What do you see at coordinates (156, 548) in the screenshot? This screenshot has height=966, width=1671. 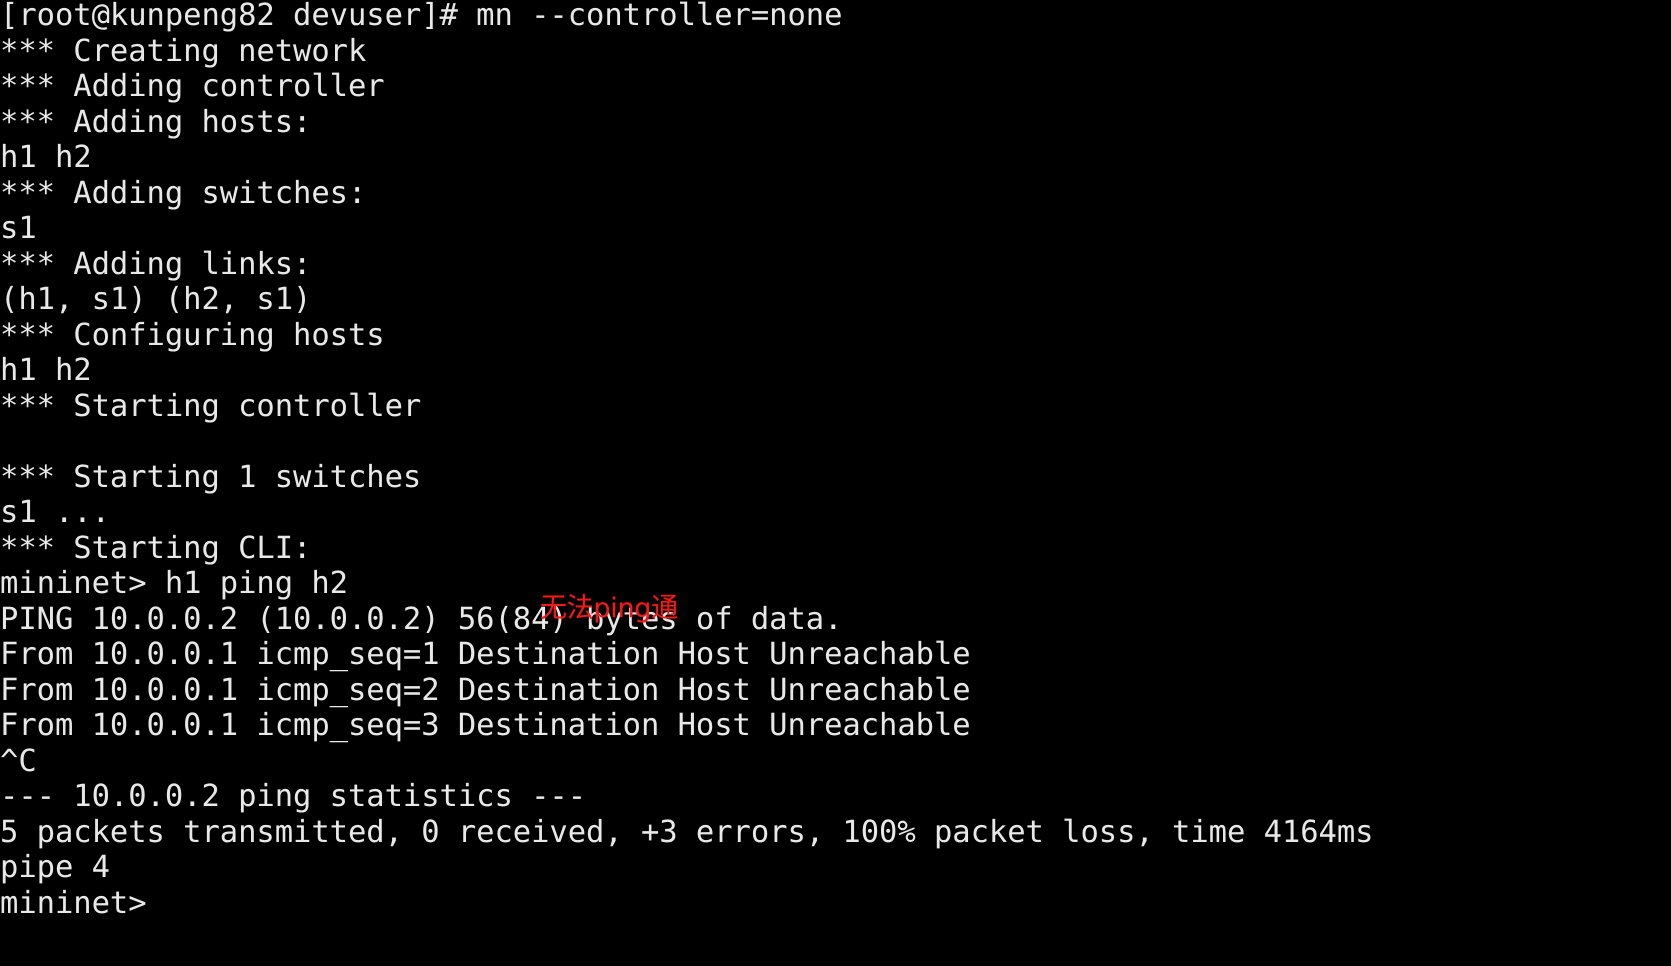 I see `terminal-line: *** Starting CLI:` at bounding box center [156, 548].